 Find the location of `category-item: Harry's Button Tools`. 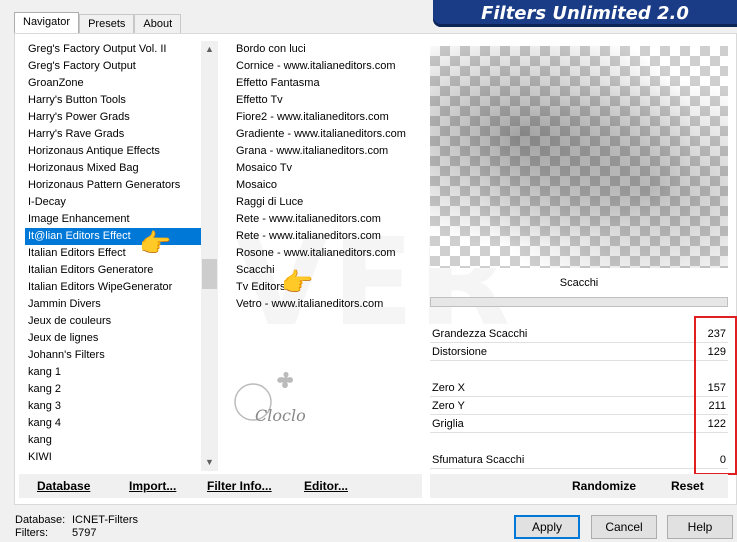

category-item: Harry's Button Tools is located at coordinates (114, 100).